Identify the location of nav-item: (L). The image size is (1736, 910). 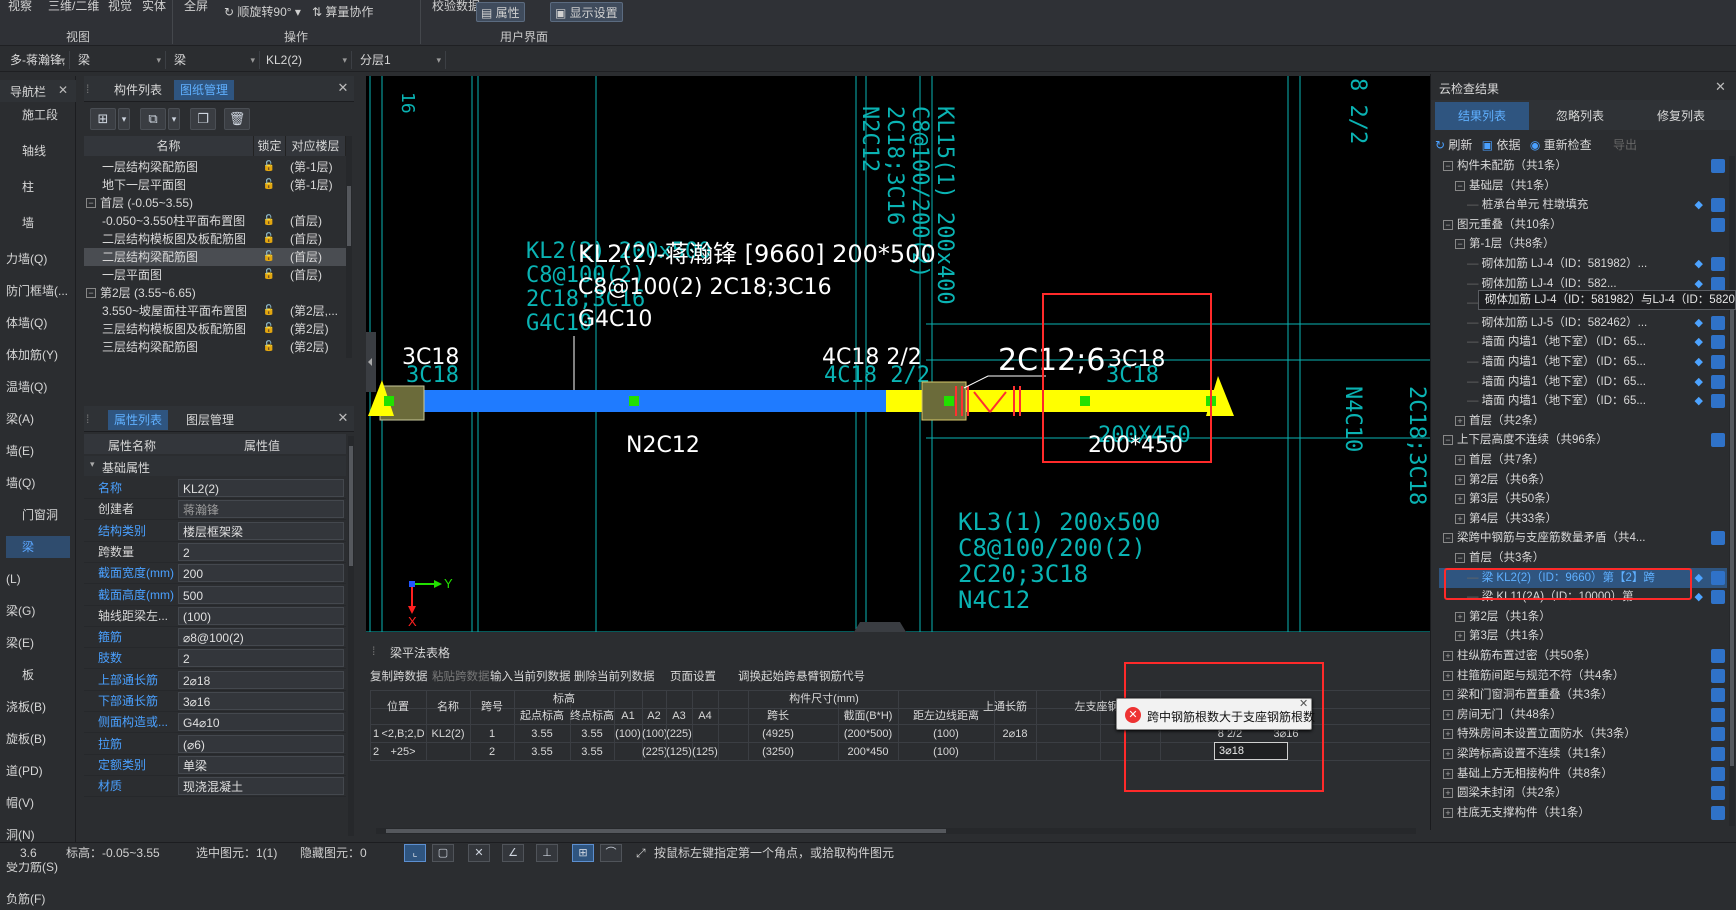
(38, 579).